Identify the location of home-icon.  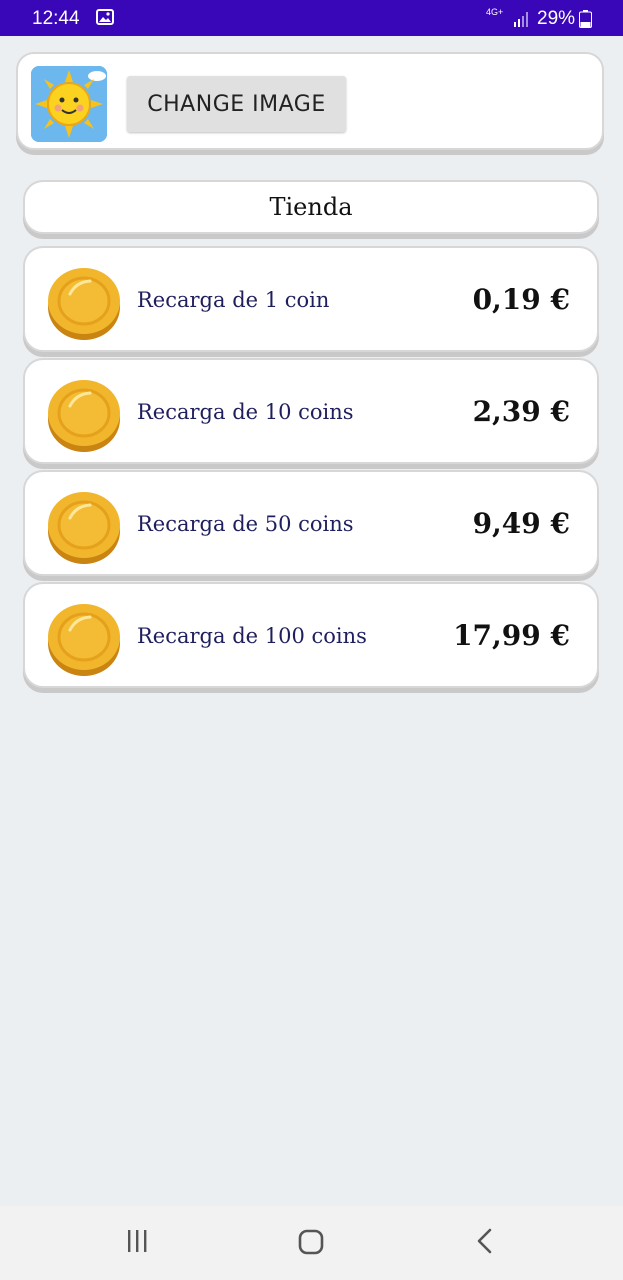
(311, 1242).